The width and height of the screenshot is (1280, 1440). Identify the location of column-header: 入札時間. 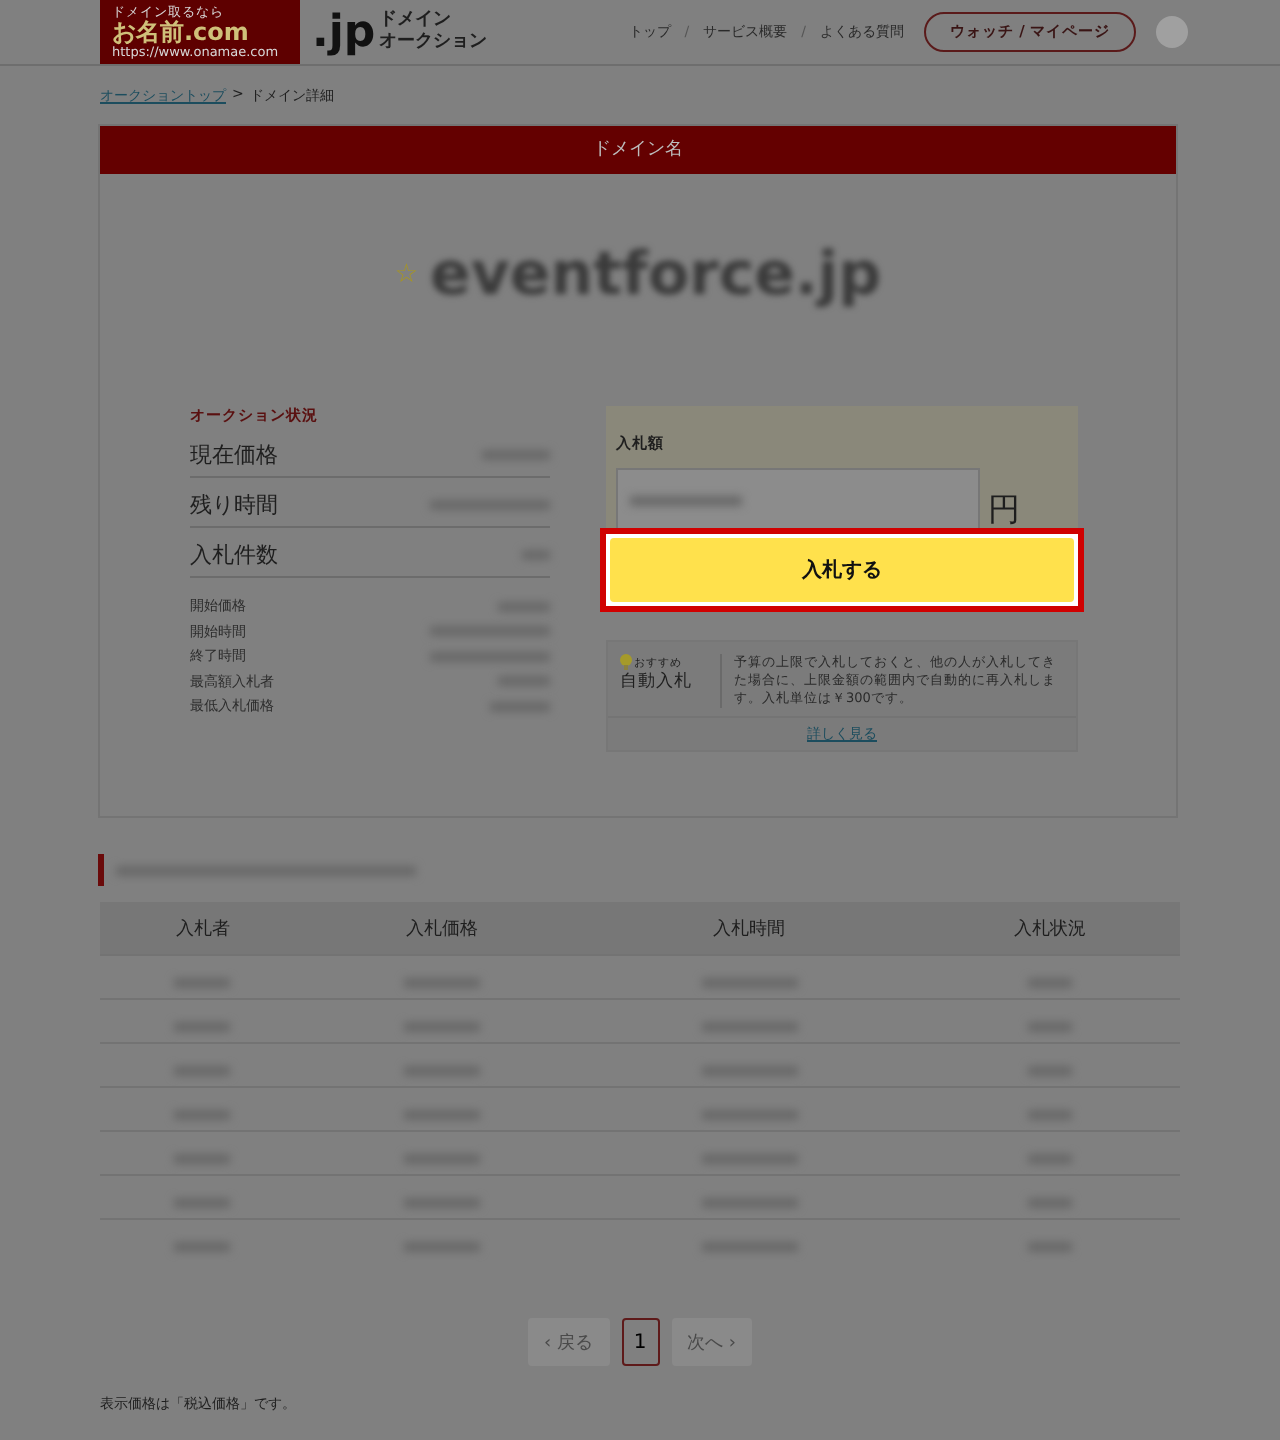
(749, 928).